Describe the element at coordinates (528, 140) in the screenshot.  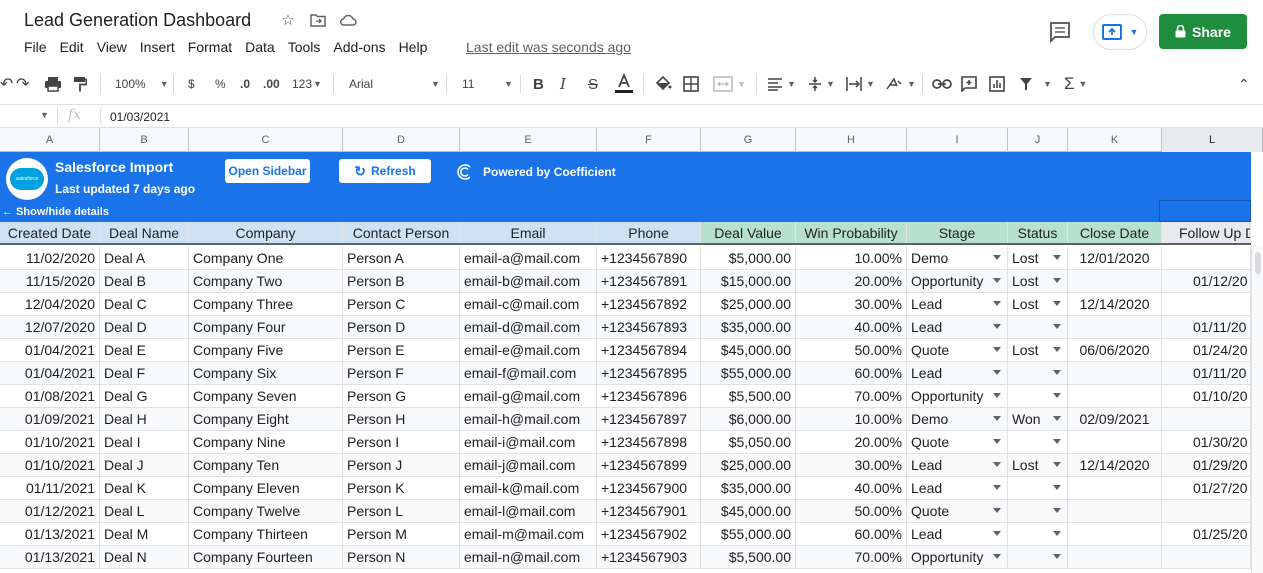
I see `column-letter-e: E` at that location.